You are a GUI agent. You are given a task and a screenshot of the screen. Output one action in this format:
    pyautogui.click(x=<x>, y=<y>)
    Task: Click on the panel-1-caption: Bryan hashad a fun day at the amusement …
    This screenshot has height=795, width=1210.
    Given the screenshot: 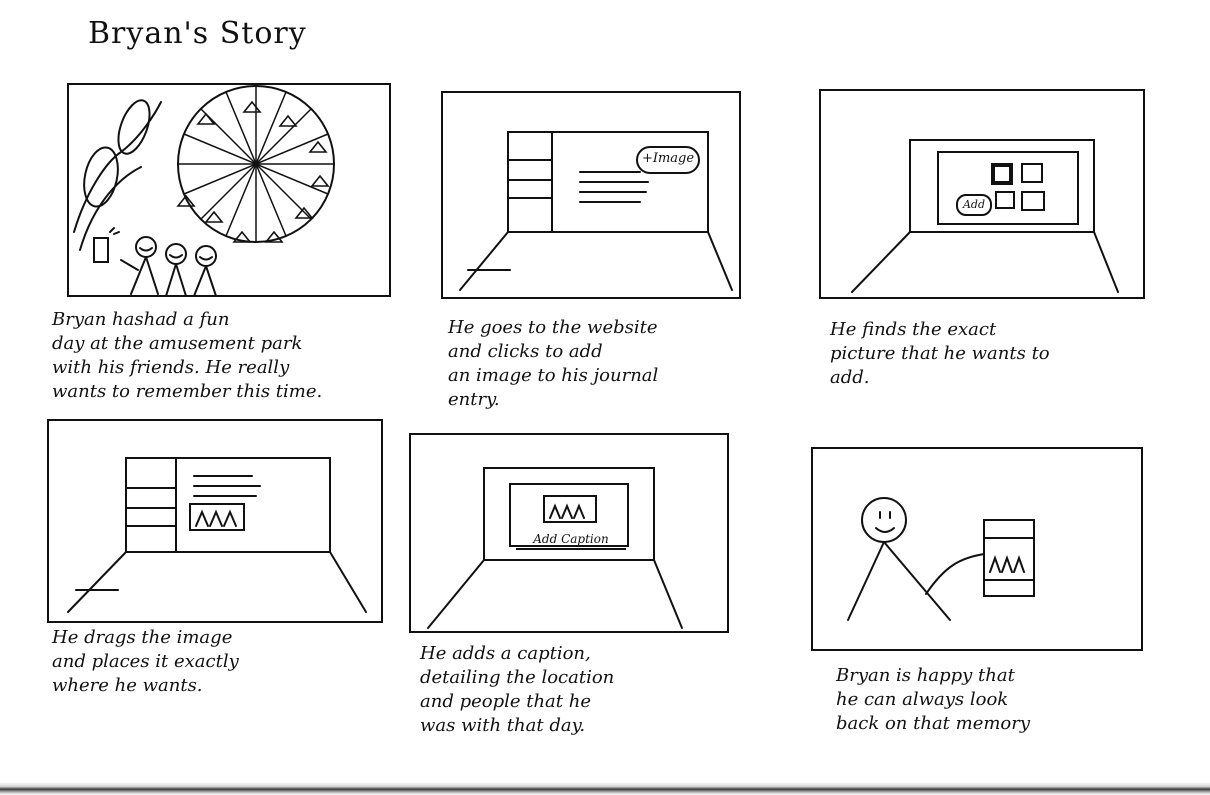 What is the action you would take?
    pyautogui.click(x=187, y=355)
    